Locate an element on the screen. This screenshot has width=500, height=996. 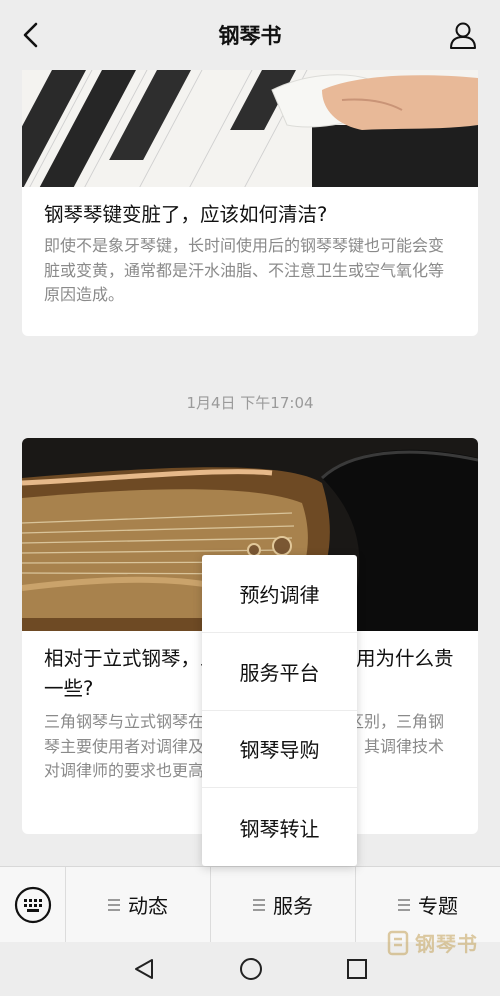
article-title: 钢琴琴键变脏了，应该如何清洁? is located at coordinates (250, 215).